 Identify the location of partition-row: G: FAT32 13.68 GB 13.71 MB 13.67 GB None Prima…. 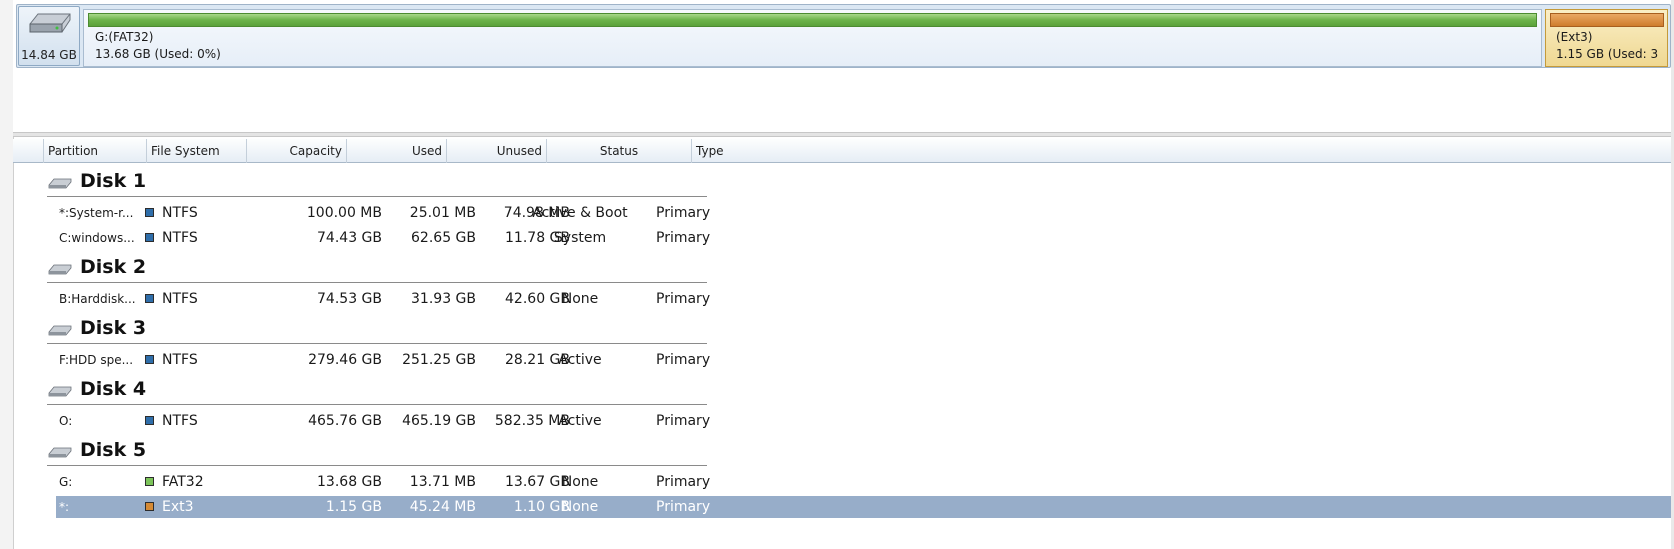
(863, 482).